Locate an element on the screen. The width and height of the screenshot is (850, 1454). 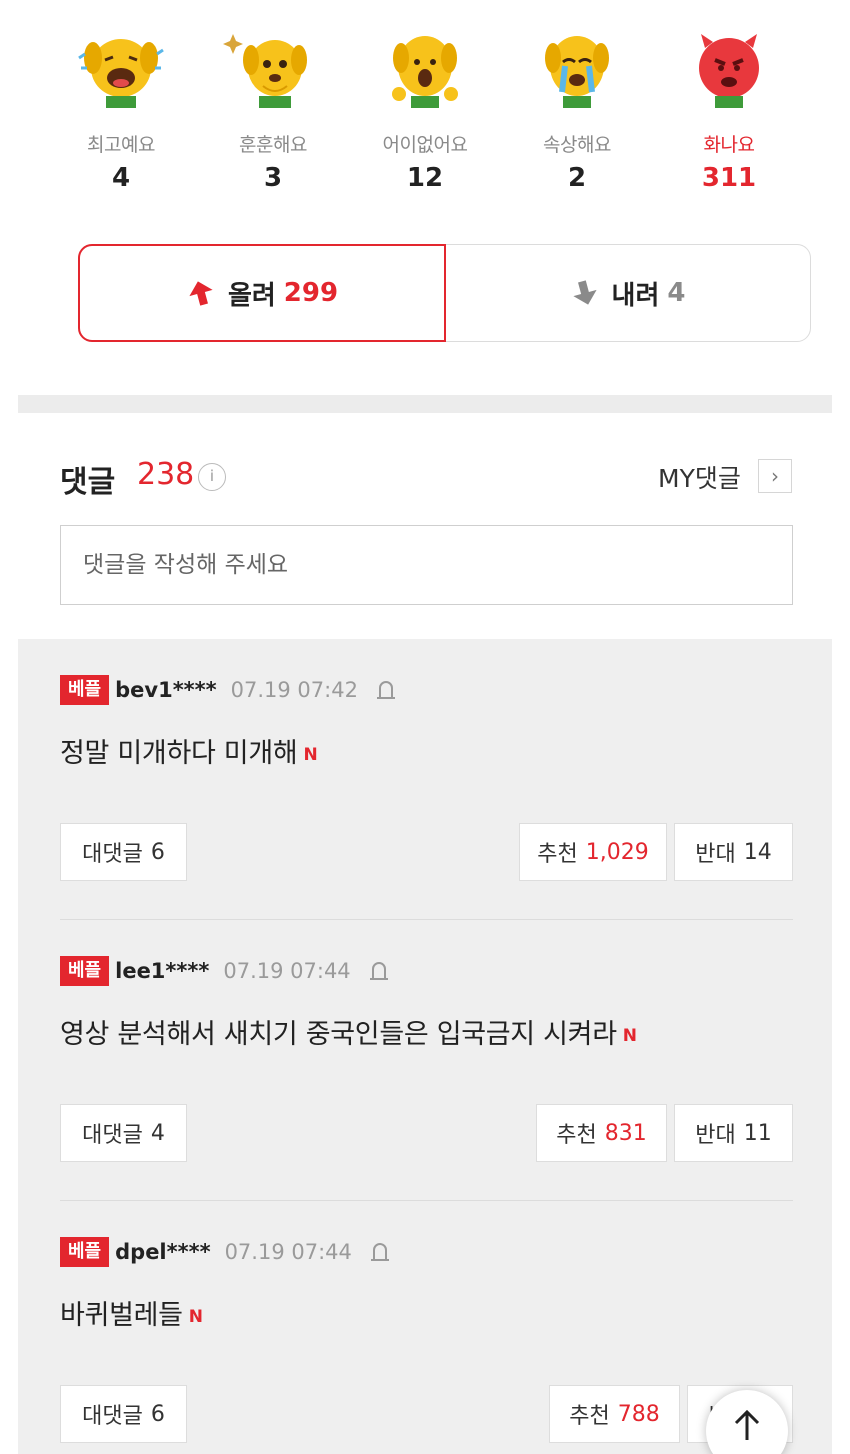
recommend-button: 추천 788 is located at coordinates (614, 1414).